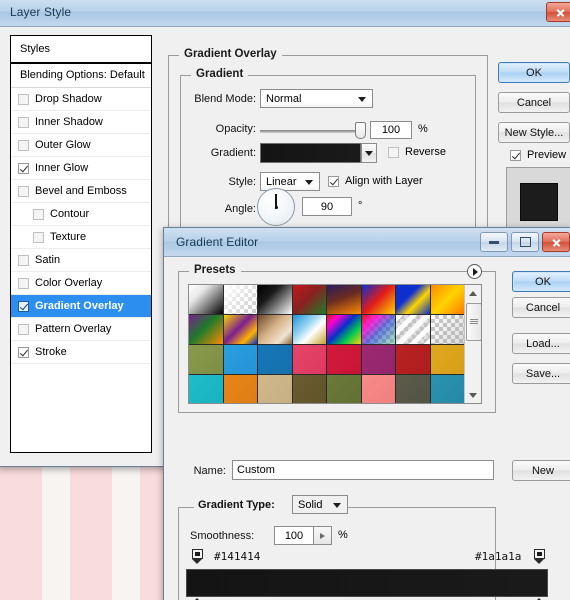 The height and width of the screenshot is (600, 570). I want to click on smoothness-stepper, so click(323, 535).